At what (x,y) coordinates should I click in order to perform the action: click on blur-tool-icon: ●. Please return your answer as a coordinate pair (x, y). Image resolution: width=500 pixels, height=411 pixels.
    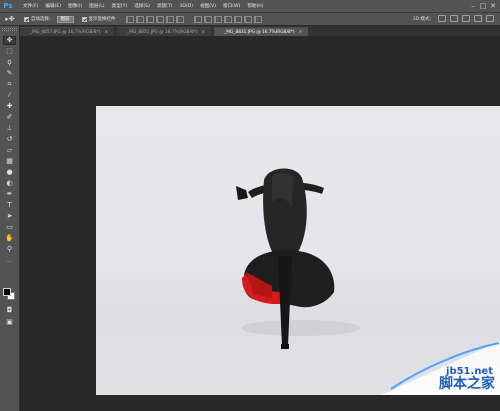
    Looking at the image, I should click on (9, 172).